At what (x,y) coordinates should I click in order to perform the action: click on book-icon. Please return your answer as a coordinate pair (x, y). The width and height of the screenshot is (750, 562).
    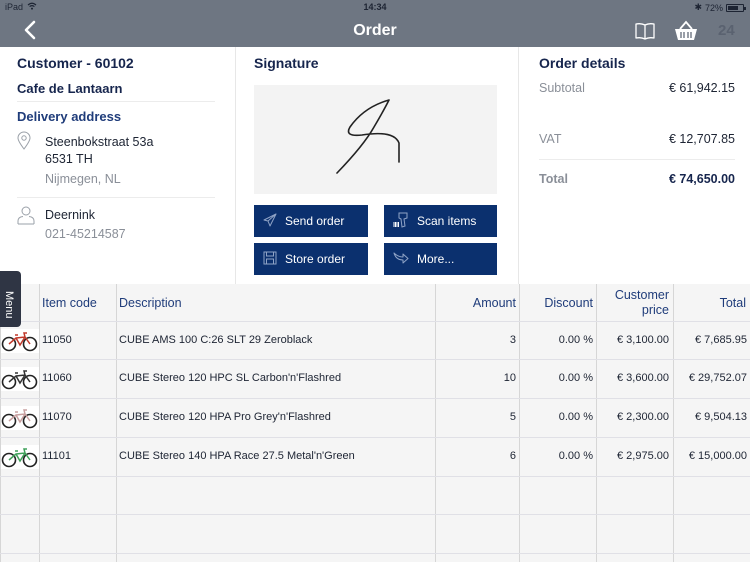
    Looking at the image, I should click on (645, 35).